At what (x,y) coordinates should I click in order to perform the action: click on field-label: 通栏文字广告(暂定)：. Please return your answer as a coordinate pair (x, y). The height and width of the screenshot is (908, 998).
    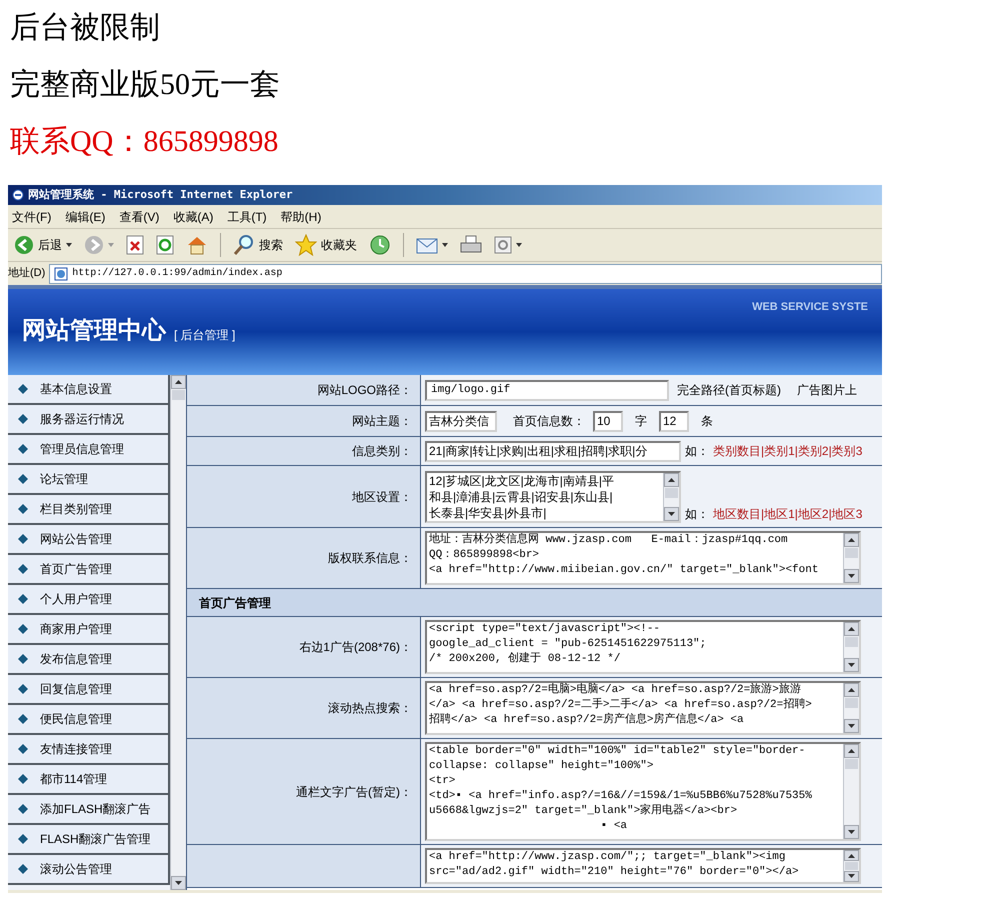
    Looking at the image, I should click on (354, 792).